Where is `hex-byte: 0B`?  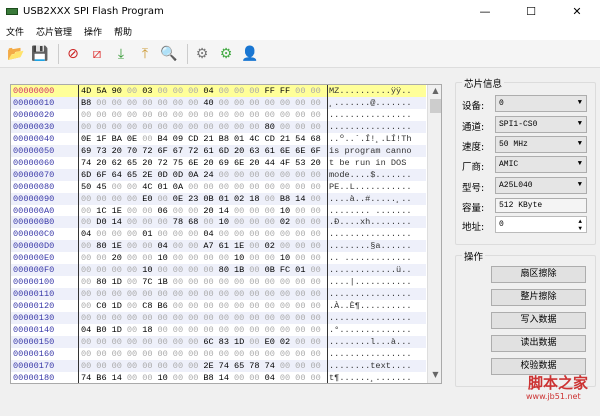
hex-byte: 0B is located at coordinates (272, 270).